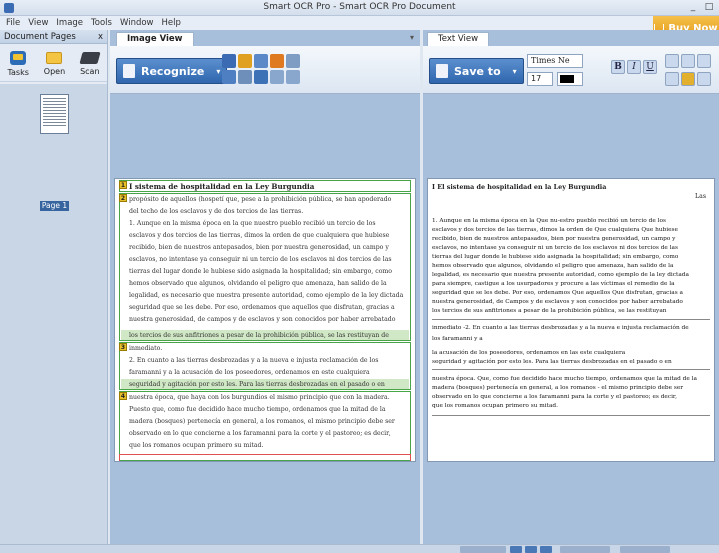 This screenshot has width=719, height=553. Describe the element at coordinates (123, 185) in the screenshot. I see `zone-number-1: 1` at that location.